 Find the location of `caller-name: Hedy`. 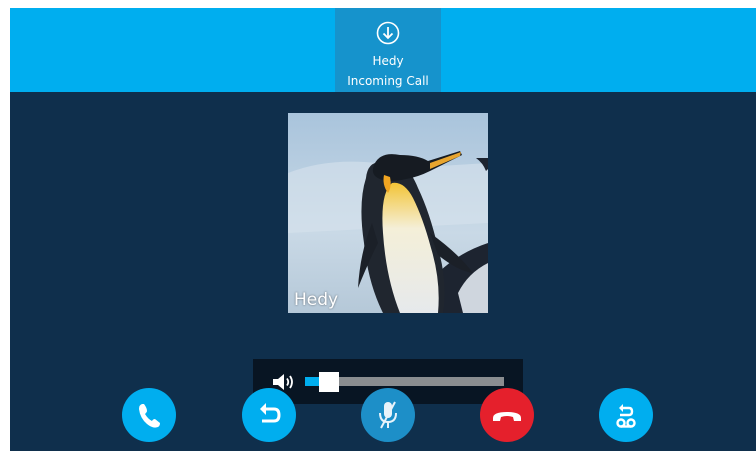

caller-name: Hedy is located at coordinates (388, 61).